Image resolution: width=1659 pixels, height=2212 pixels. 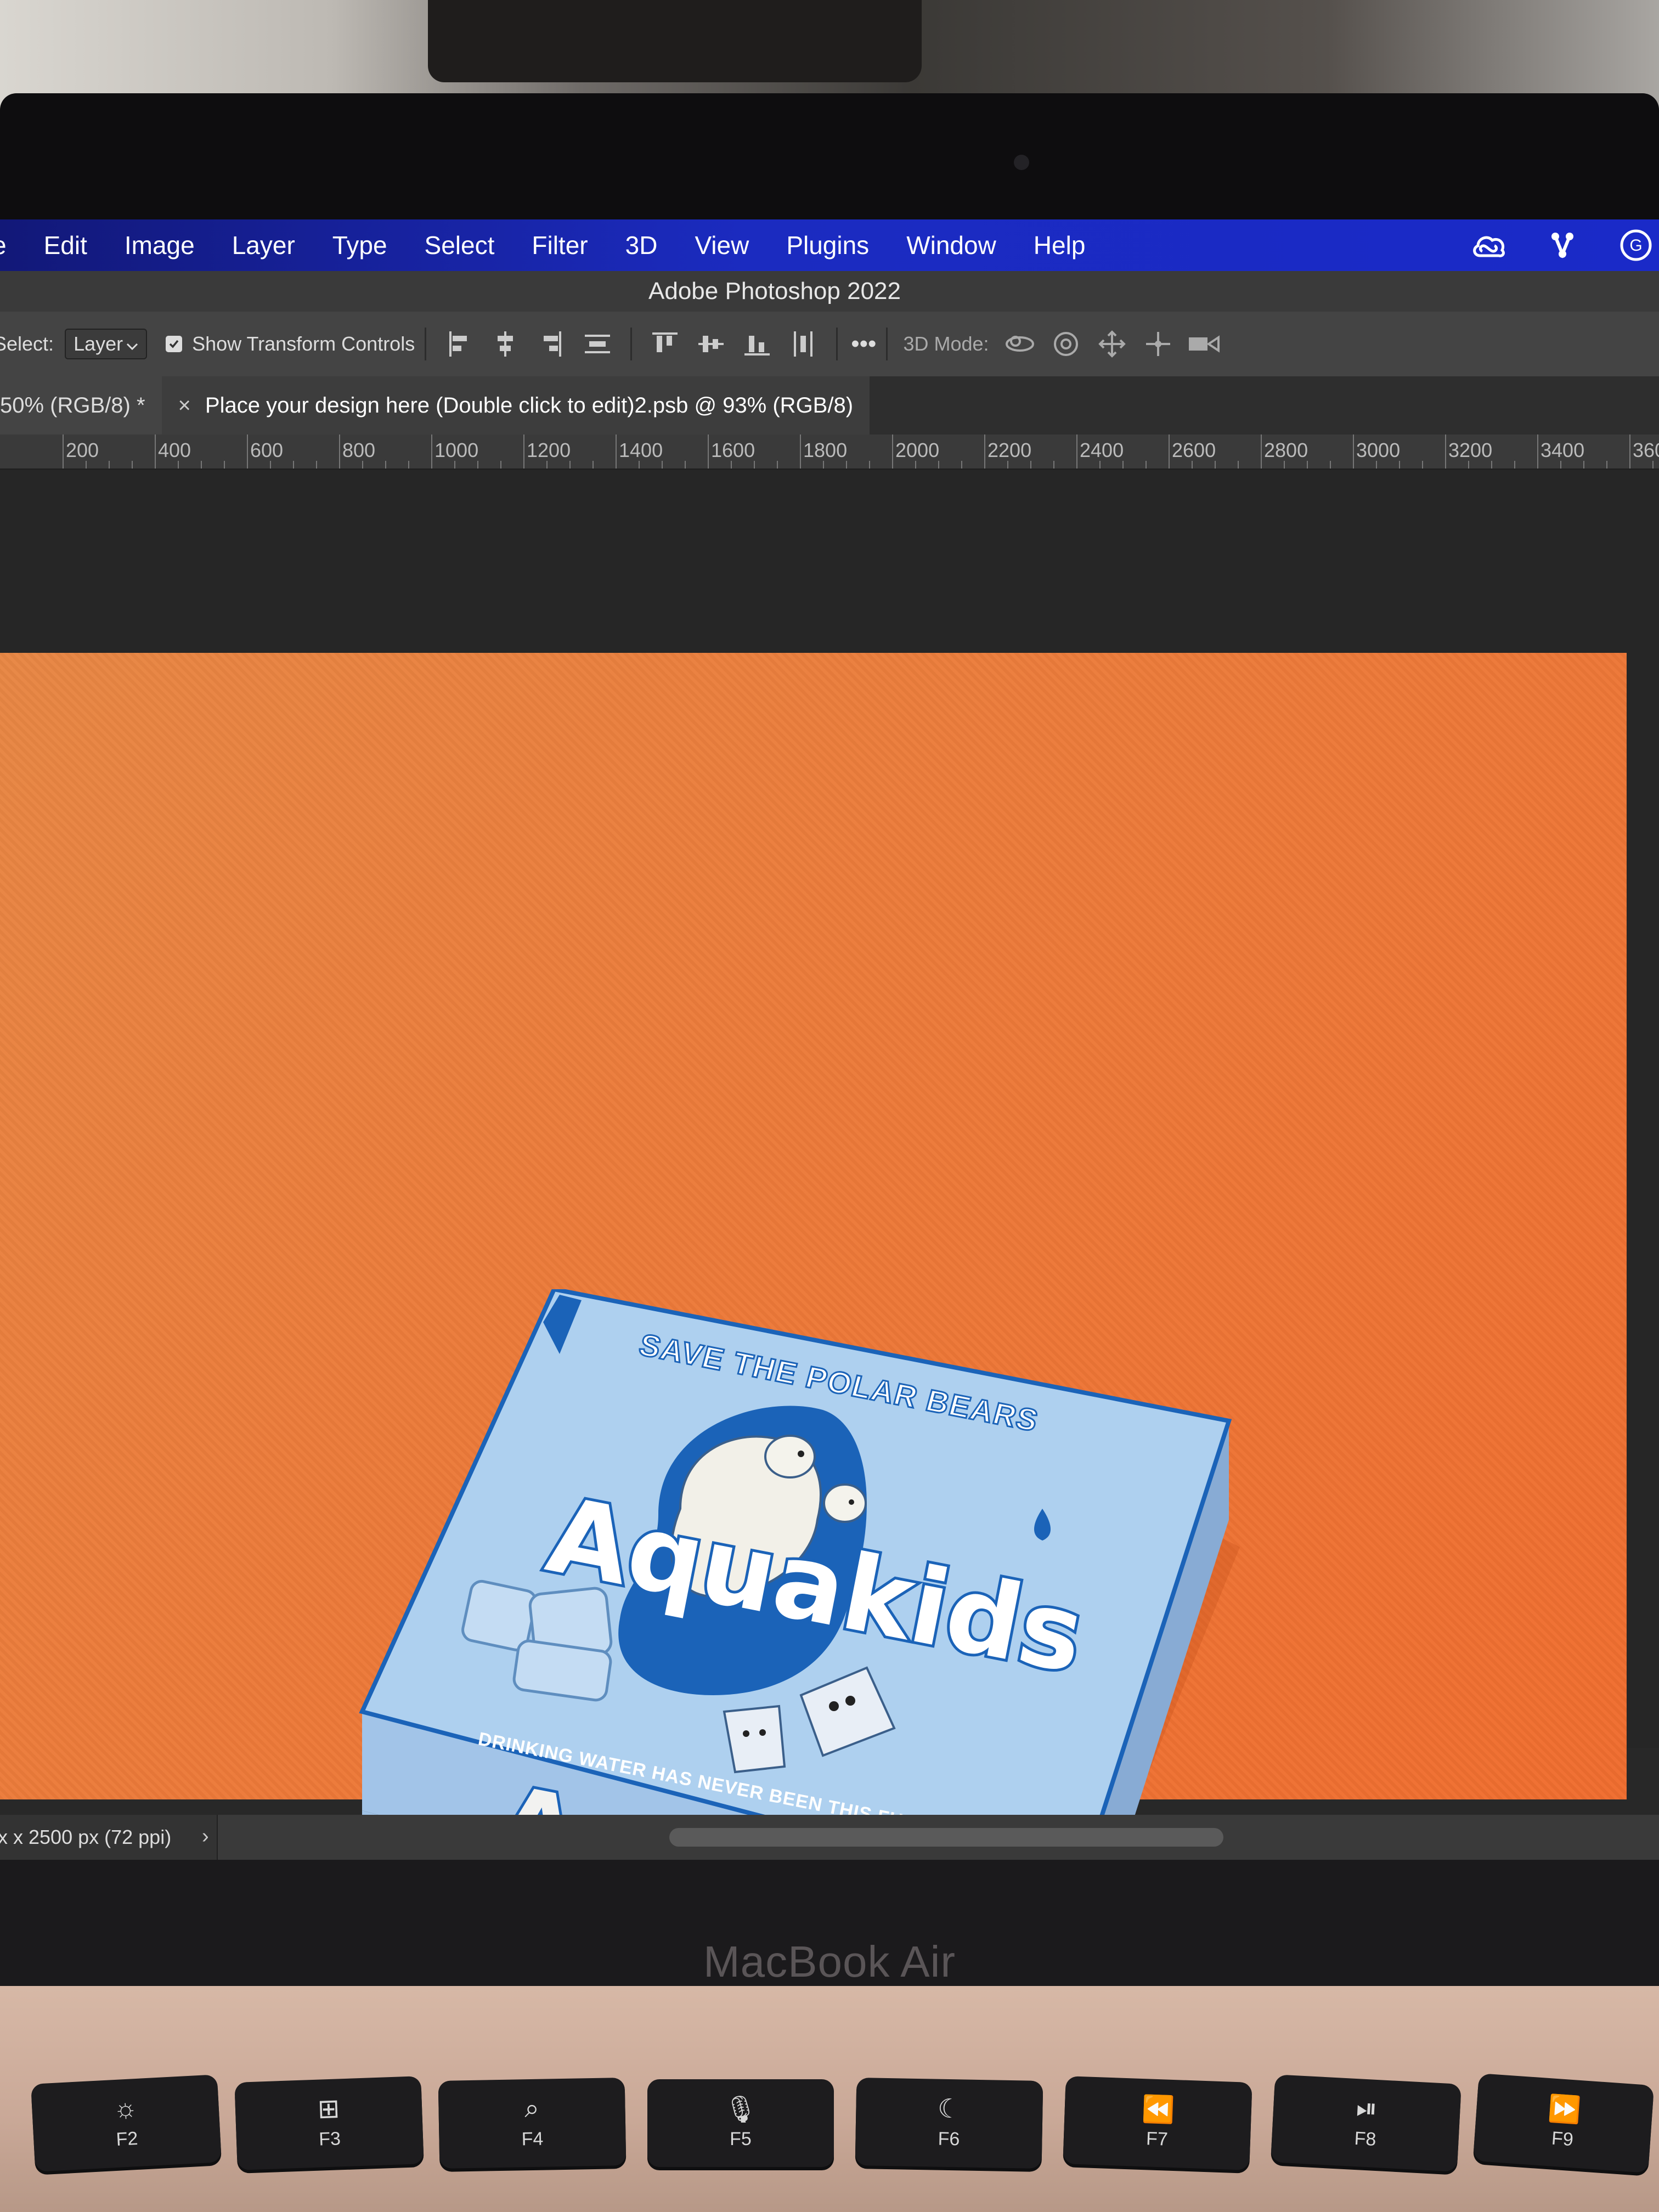 I want to click on 3d-slide-icon, so click(x=1159, y=344).